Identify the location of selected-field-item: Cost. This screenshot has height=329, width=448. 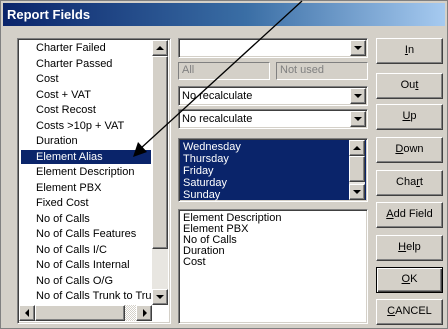
(194, 262).